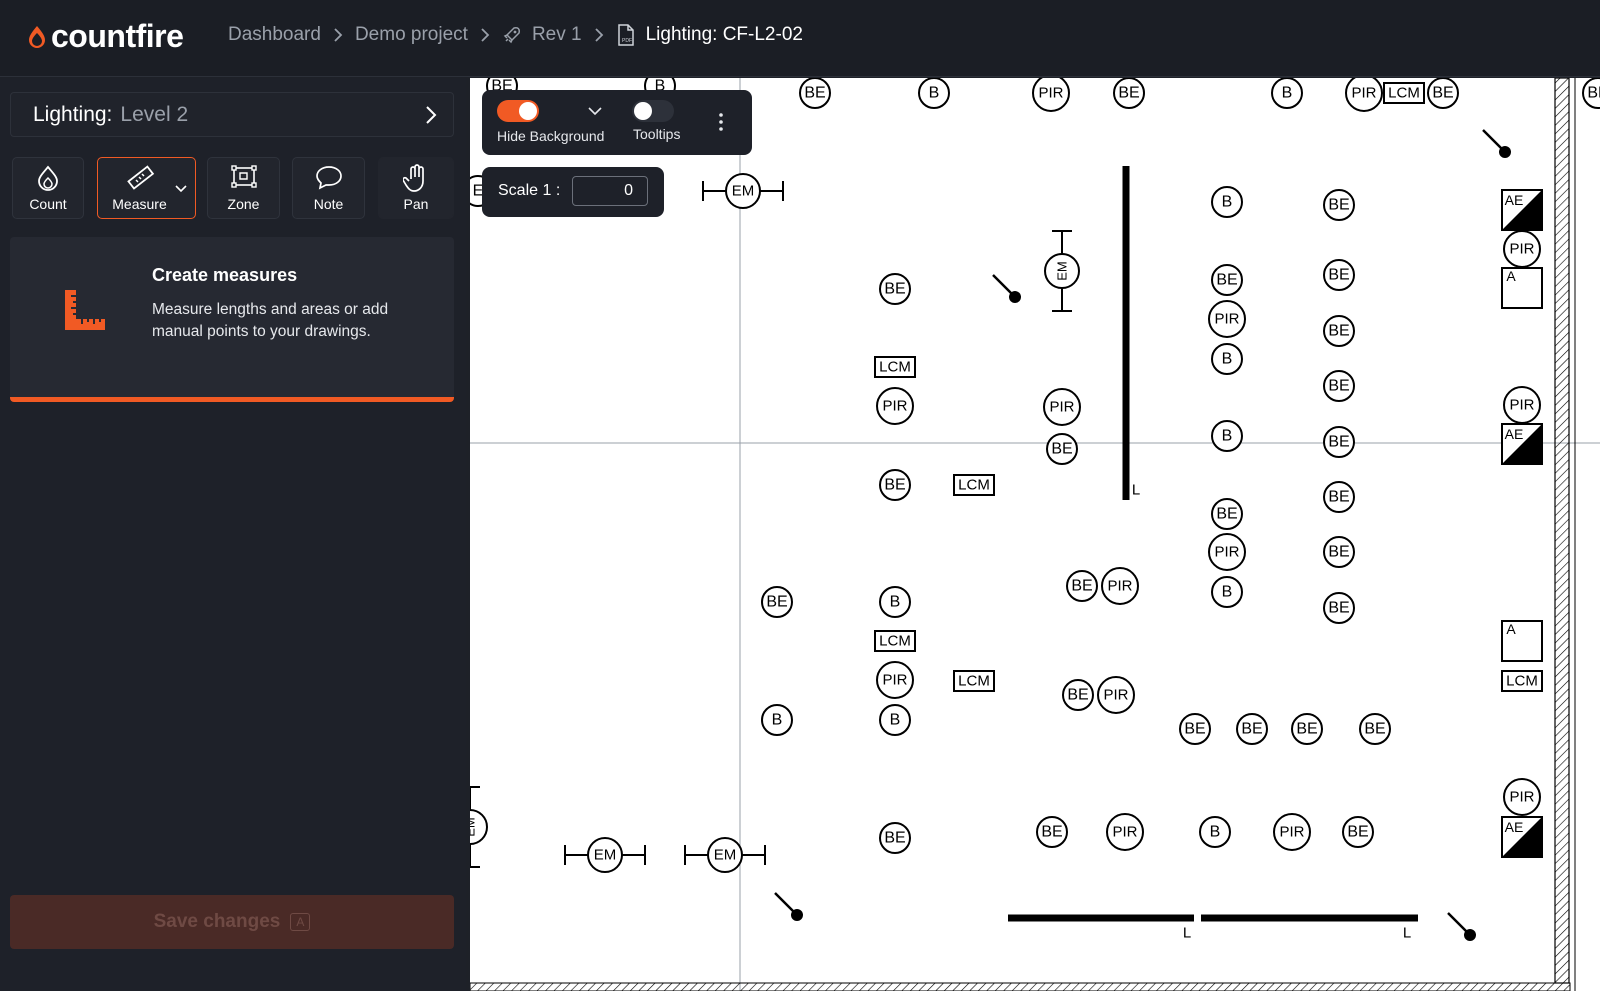 The height and width of the screenshot is (991, 1600). I want to click on countfire-logo: countfire, so click(105, 36).